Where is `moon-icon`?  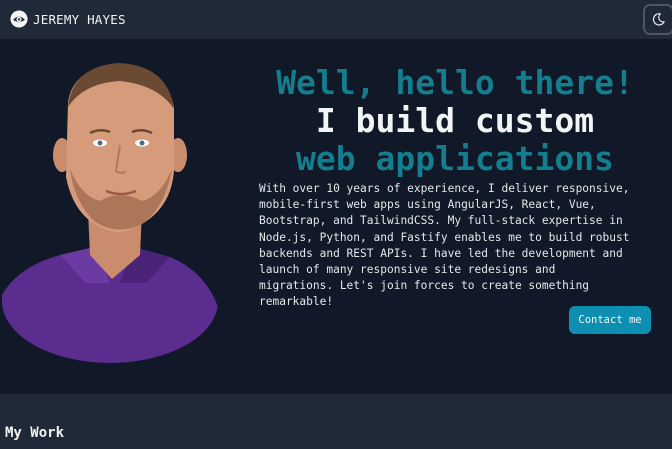
moon-icon is located at coordinates (658, 19).